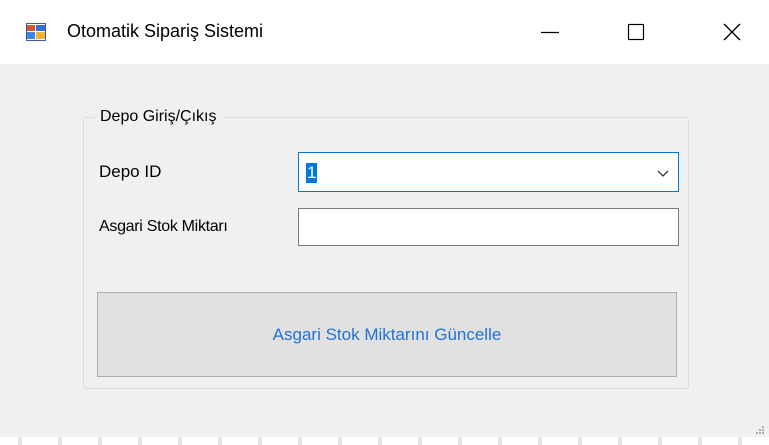  I want to click on form-app-icon, so click(36, 32).